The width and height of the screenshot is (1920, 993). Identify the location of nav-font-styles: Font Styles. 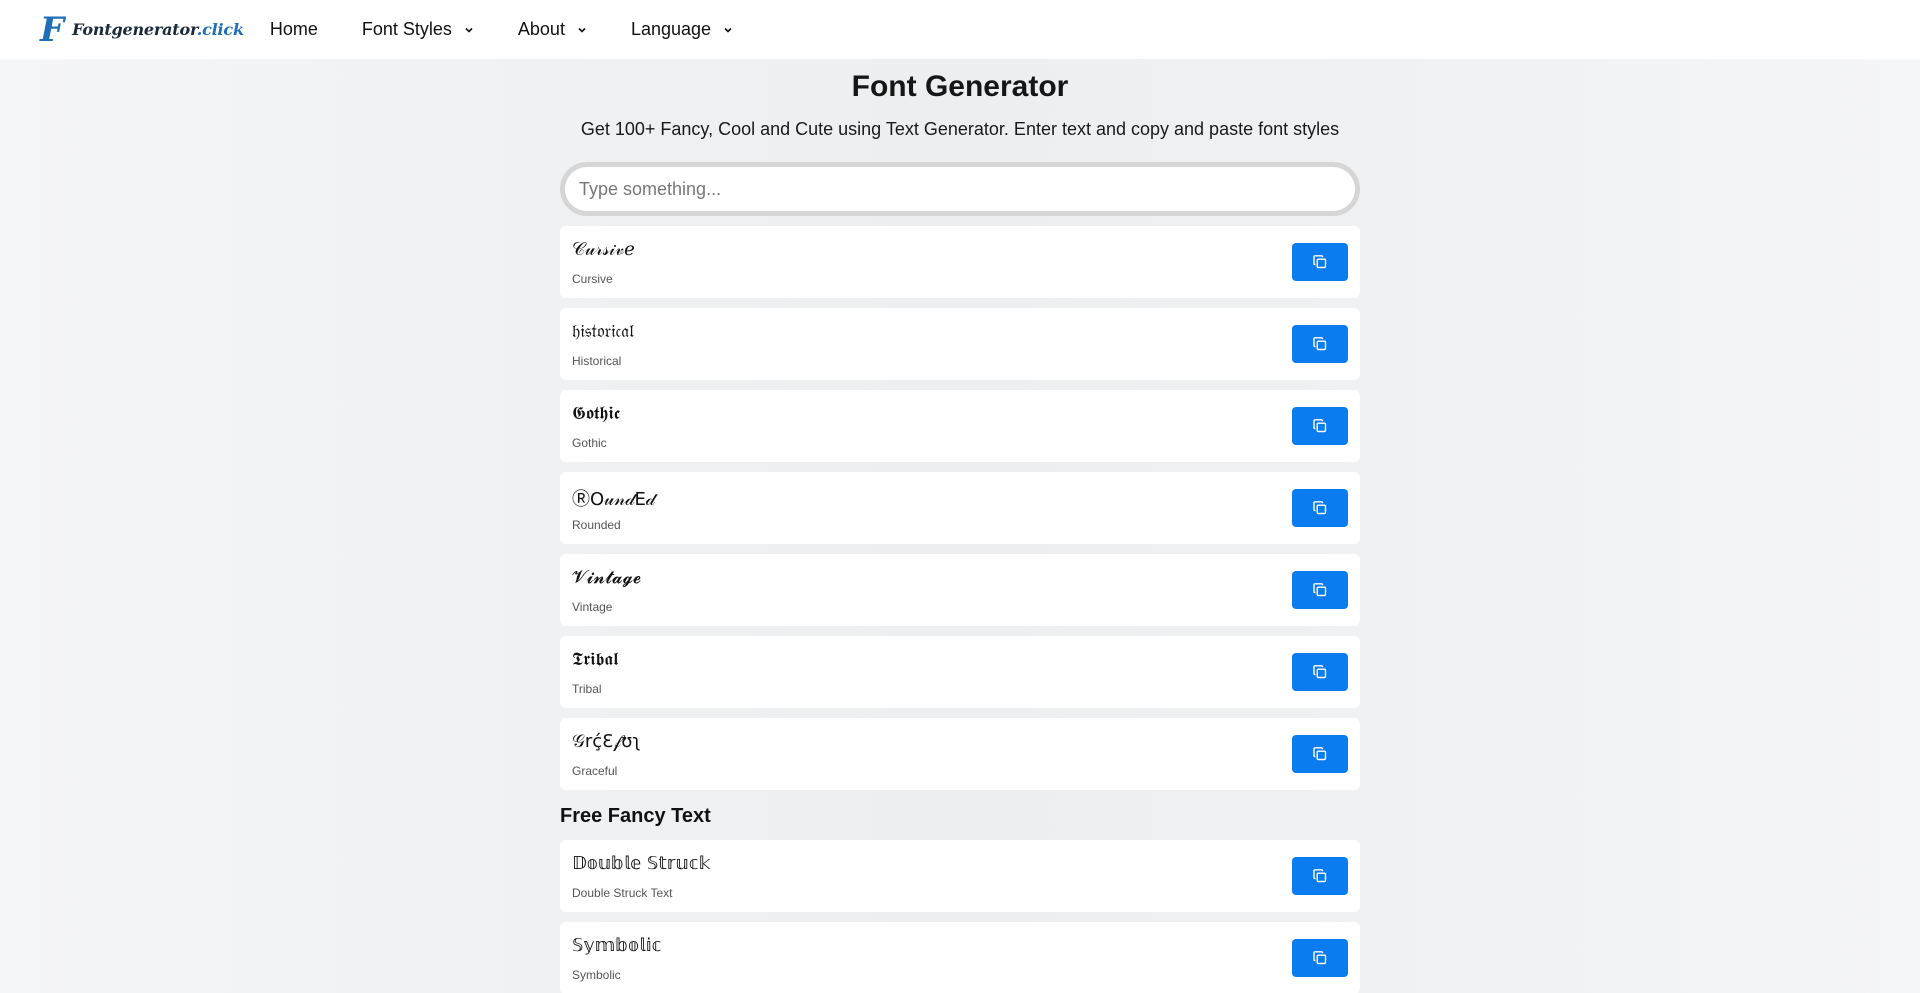
(418, 29).